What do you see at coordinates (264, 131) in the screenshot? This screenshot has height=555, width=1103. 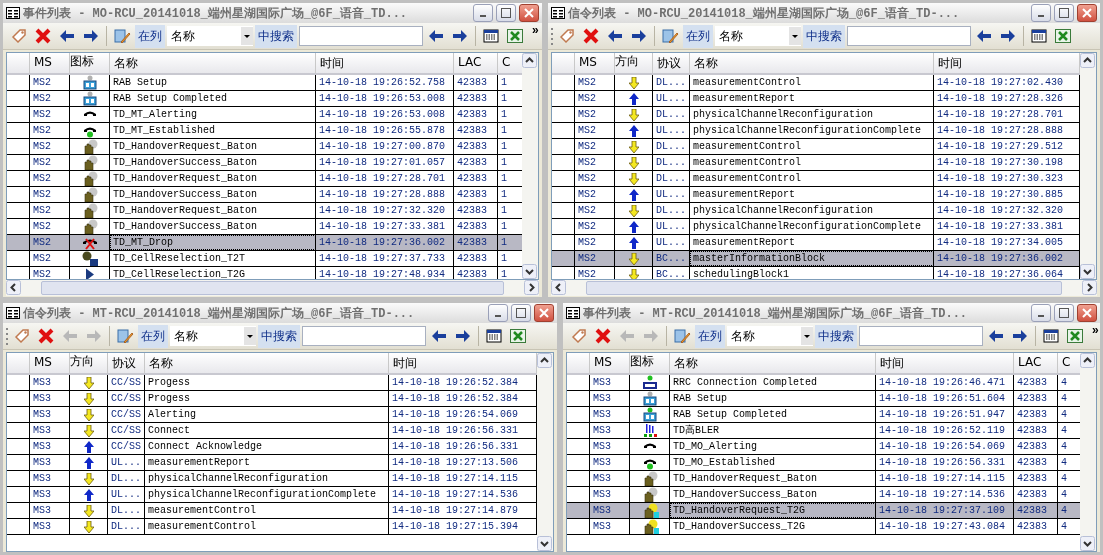 I see `table-row: MS2 TD_MT_Established 14-10-18 19:26:55.878 42383 1` at bounding box center [264, 131].